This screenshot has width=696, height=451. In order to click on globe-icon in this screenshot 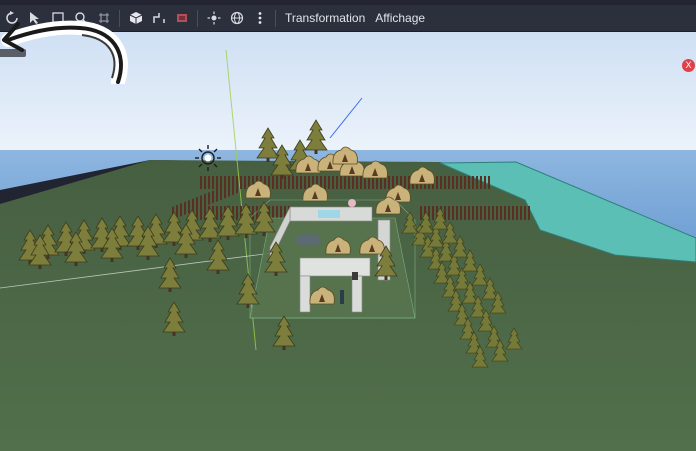, I will do `click(236, 18)`.